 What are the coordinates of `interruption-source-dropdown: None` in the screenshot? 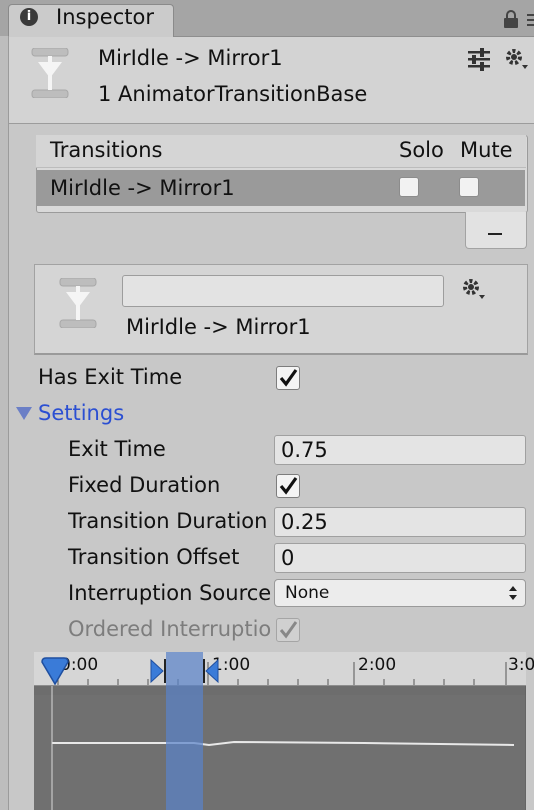 It's located at (400, 593).